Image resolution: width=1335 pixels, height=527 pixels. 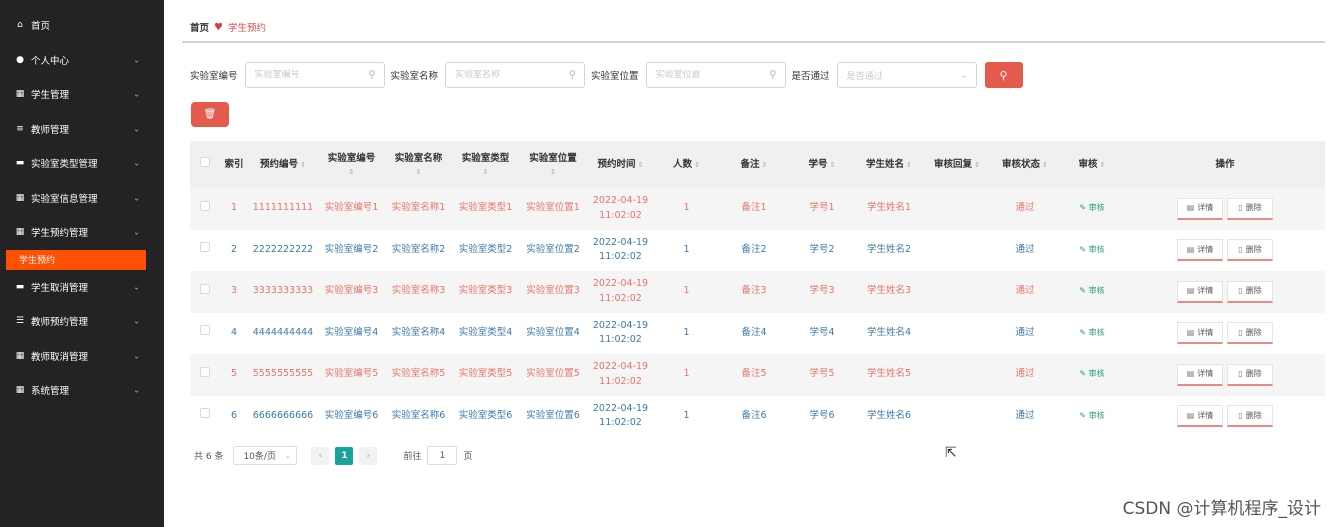 What do you see at coordinates (953, 164) in the screenshot?
I see `column-header-label: 审核回复` at bounding box center [953, 164].